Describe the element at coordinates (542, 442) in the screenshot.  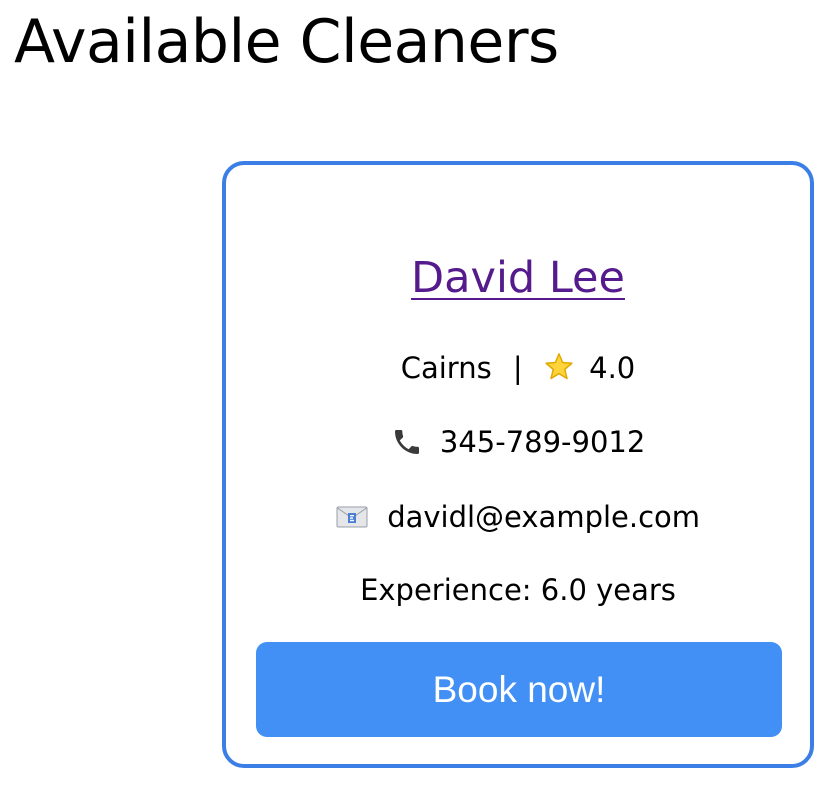
I see `phone-number: 345-789-9012` at that location.